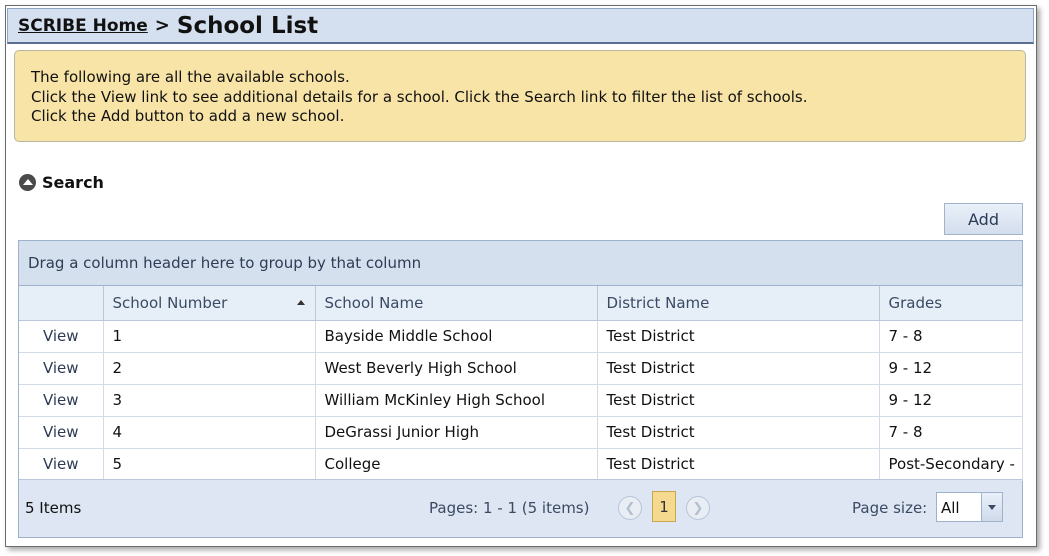 The height and width of the screenshot is (556, 1049). What do you see at coordinates (300, 302) in the screenshot?
I see `sort-ascending-icon` at bounding box center [300, 302].